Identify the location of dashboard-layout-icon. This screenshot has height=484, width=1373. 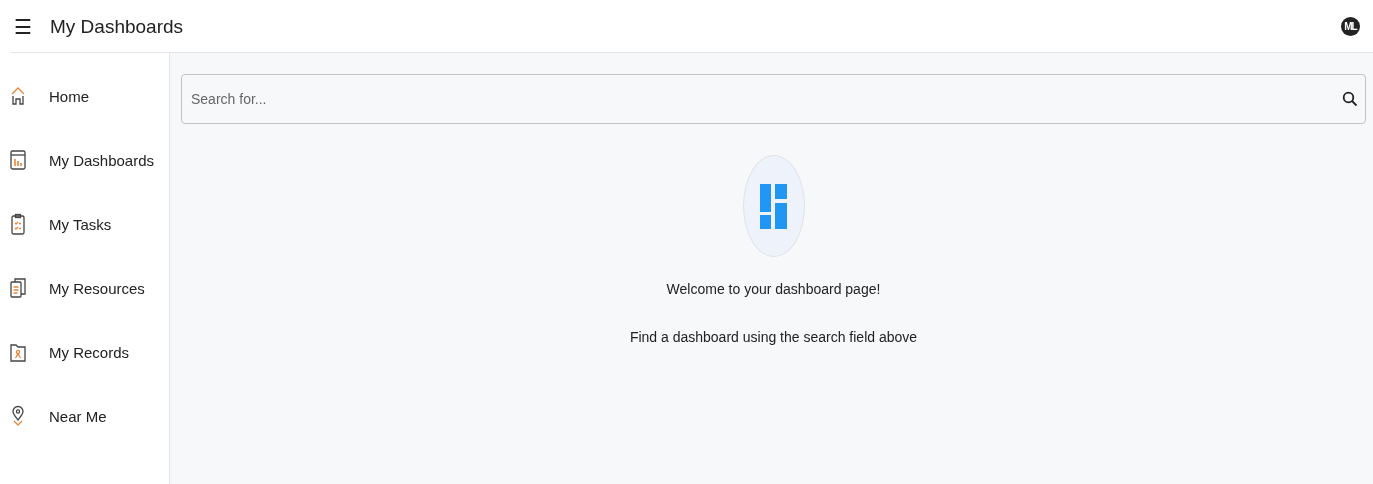
(773, 206).